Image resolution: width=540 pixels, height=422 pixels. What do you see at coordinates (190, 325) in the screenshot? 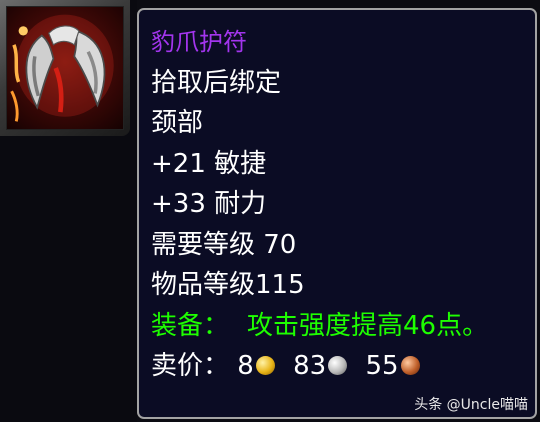
I see `equip-prefix: 装备：` at bounding box center [190, 325].